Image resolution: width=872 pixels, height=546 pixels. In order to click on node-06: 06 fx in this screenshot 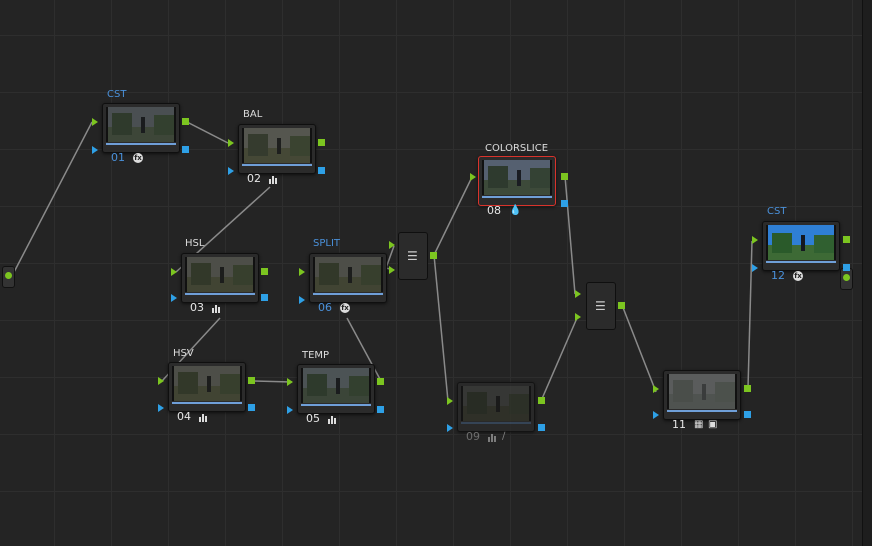, I will do `click(348, 283)`.